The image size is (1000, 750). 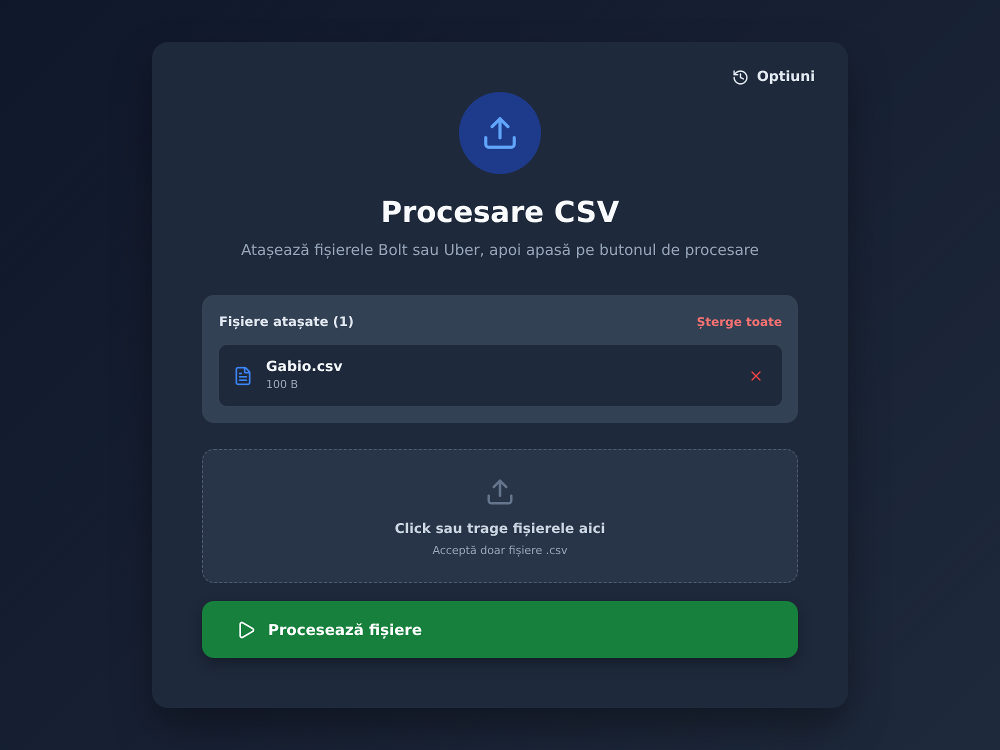 I want to click on drop-zone-hint: Acceptă doar fișiere .csv, so click(x=500, y=551).